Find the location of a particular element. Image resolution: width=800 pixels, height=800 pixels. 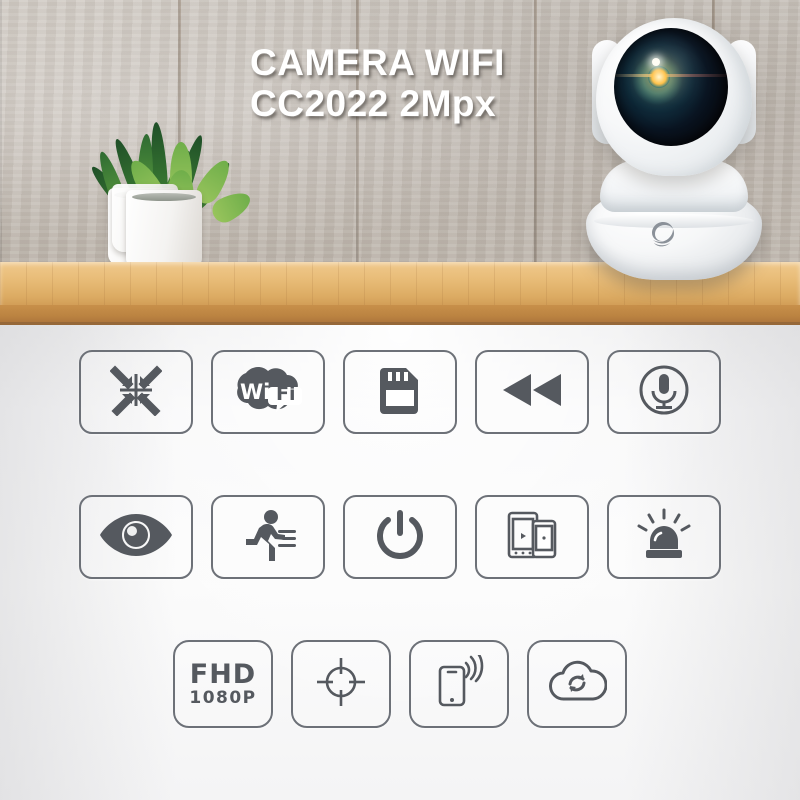

fhd-1080p-badge: FHD 1080P is located at coordinates (222, 684).